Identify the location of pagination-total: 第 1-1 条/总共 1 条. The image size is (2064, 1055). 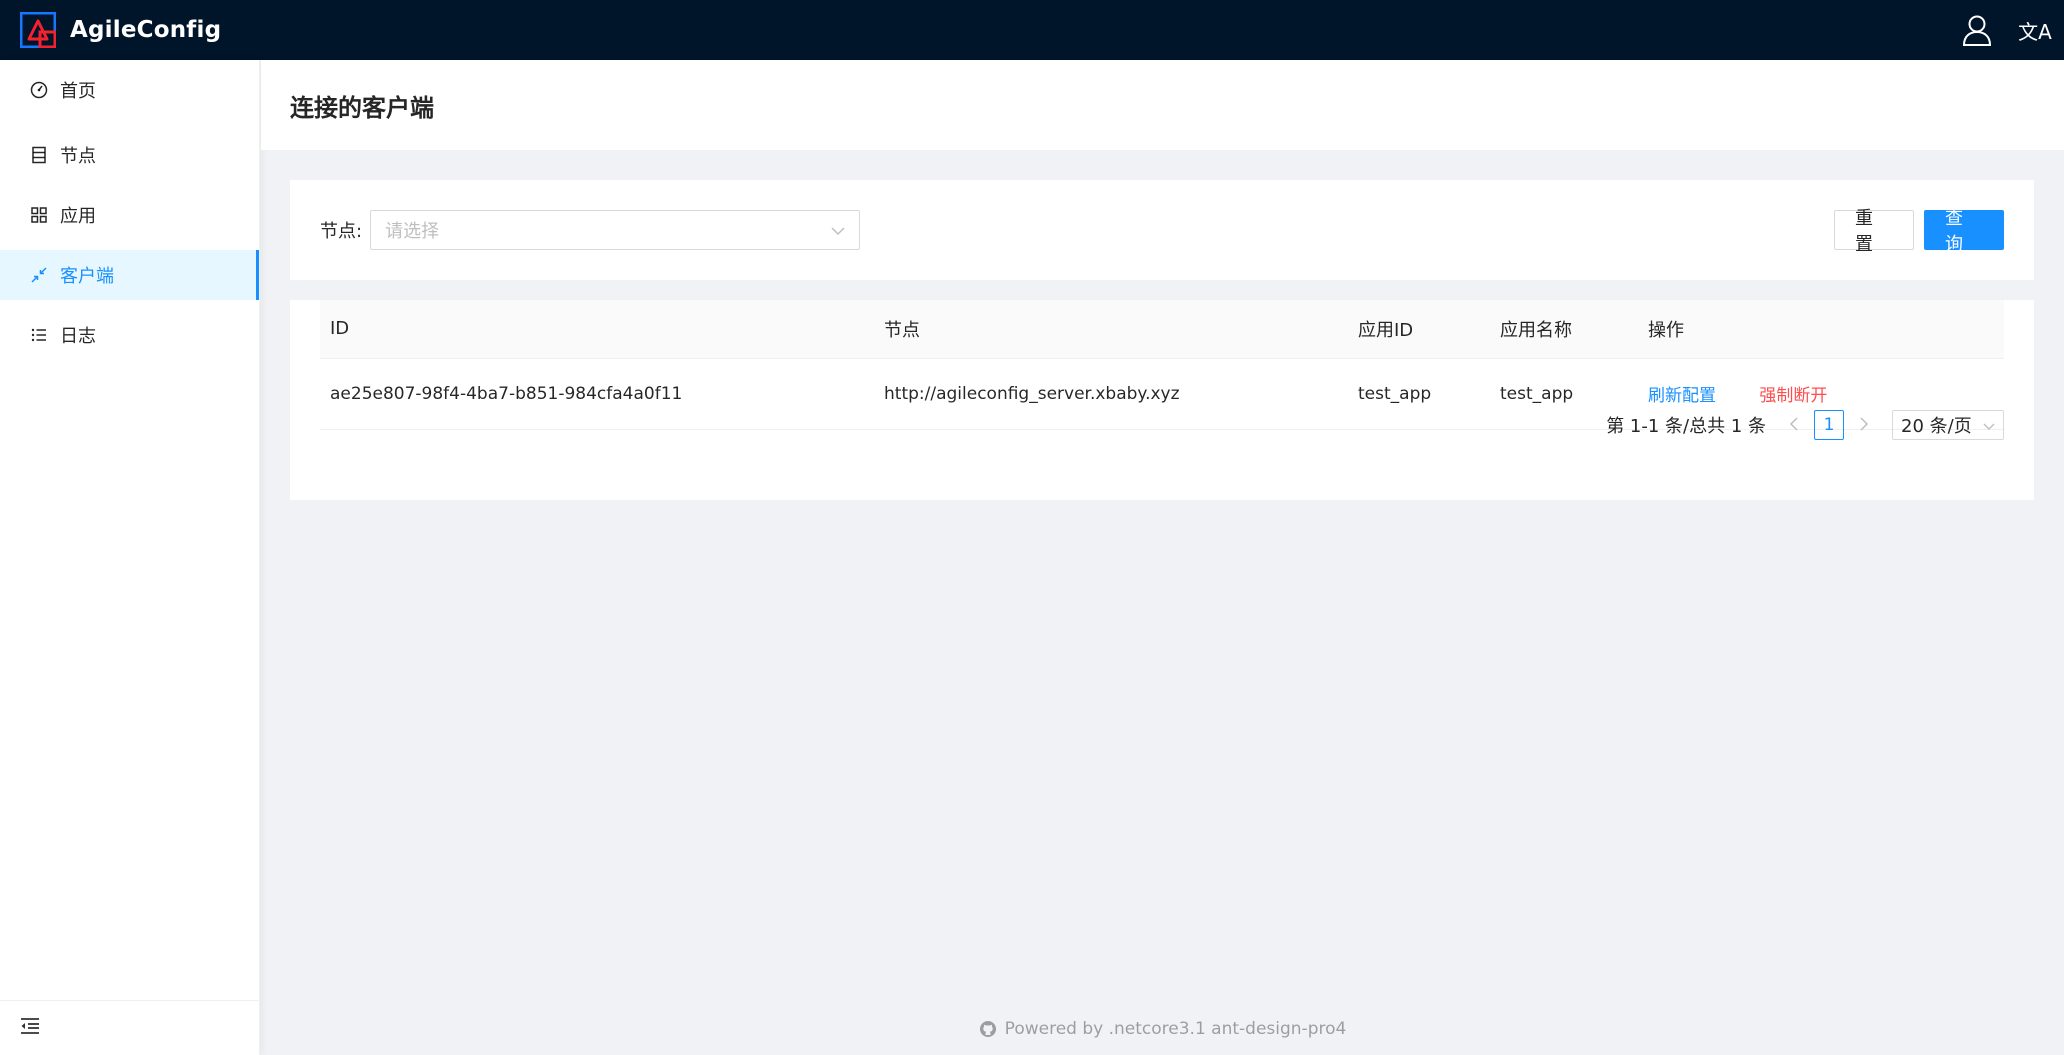
(1686, 426).